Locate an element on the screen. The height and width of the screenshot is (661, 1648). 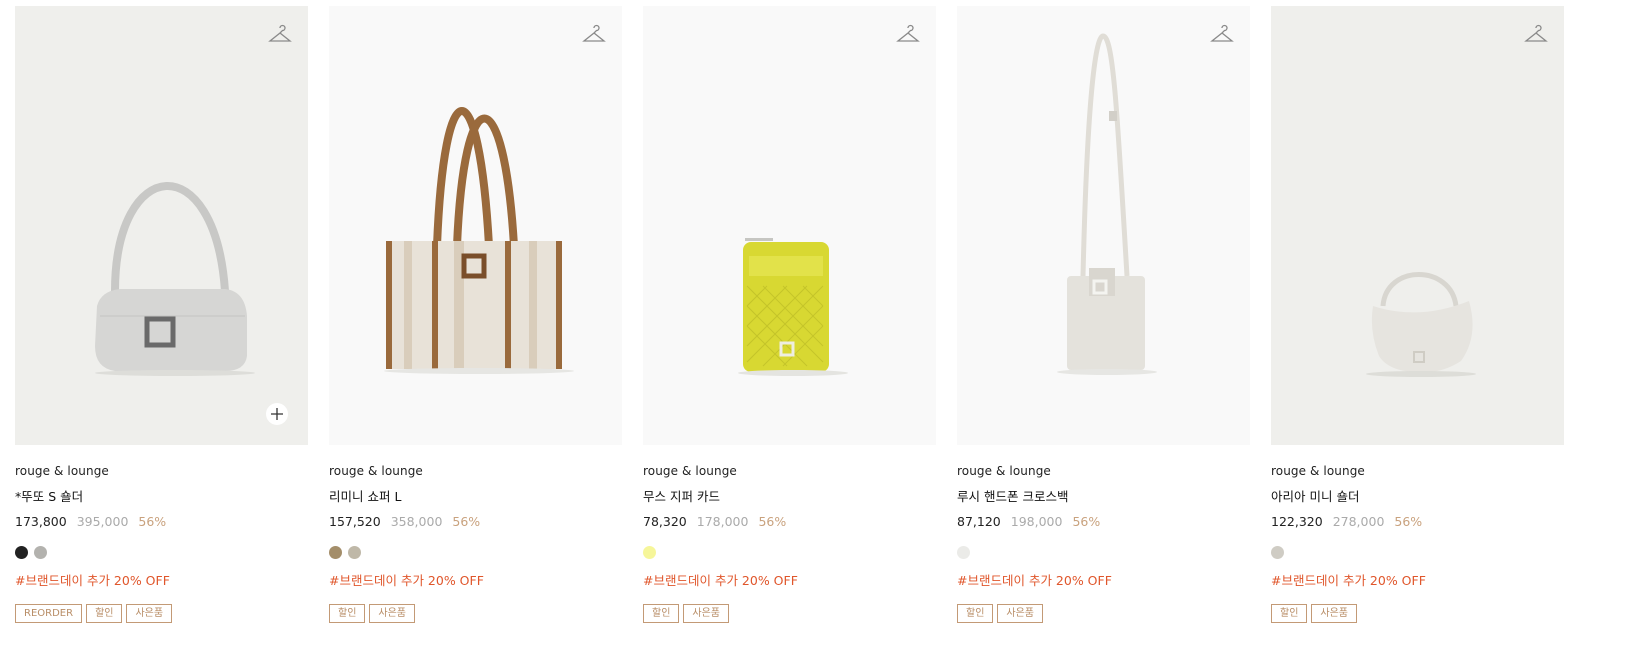
badge-list: REORDER 할인 사은품 is located at coordinates (161, 613).